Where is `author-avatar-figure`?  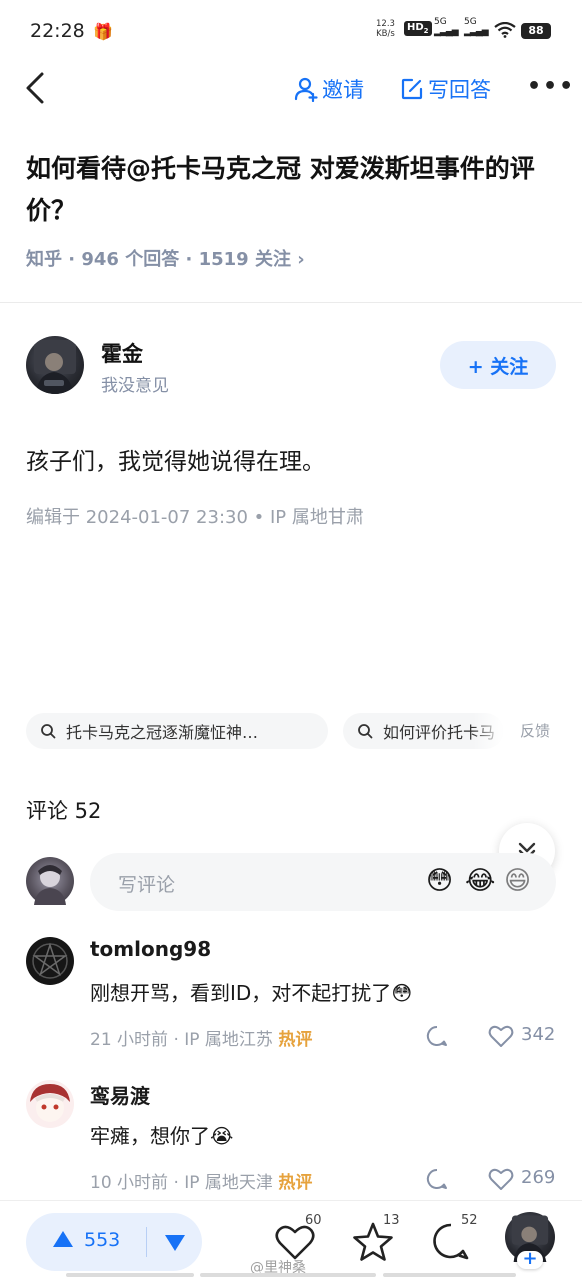 author-avatar-figure is located at coordinates (55, 367).